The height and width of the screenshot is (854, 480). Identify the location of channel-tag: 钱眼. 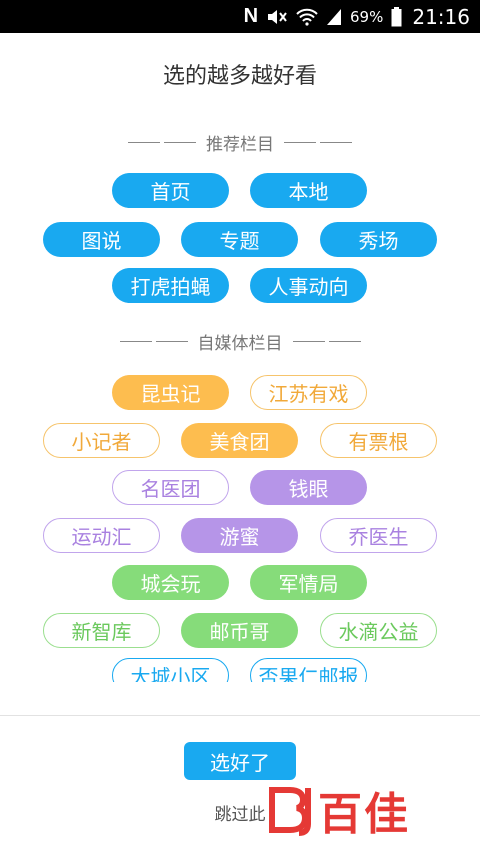
(308, 487).